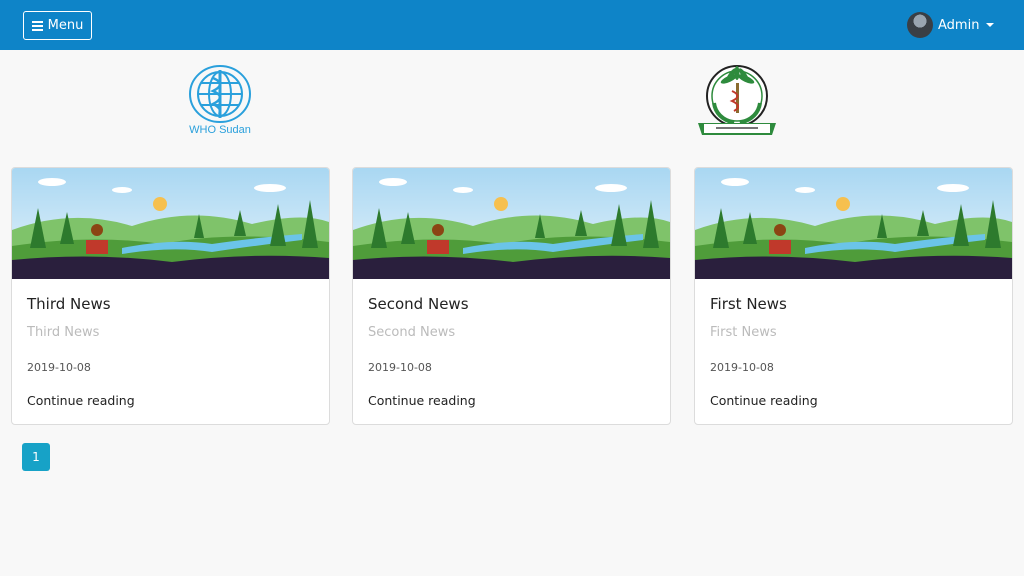  I want to click on caret-down-icon, so click(990, 25).